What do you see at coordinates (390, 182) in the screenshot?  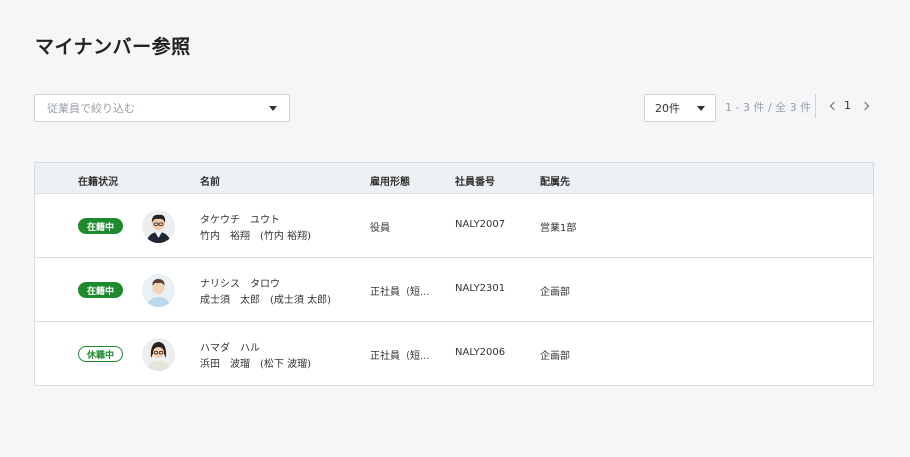 I see `header-employment: 雇用形態` at bounding box center [390, 182].